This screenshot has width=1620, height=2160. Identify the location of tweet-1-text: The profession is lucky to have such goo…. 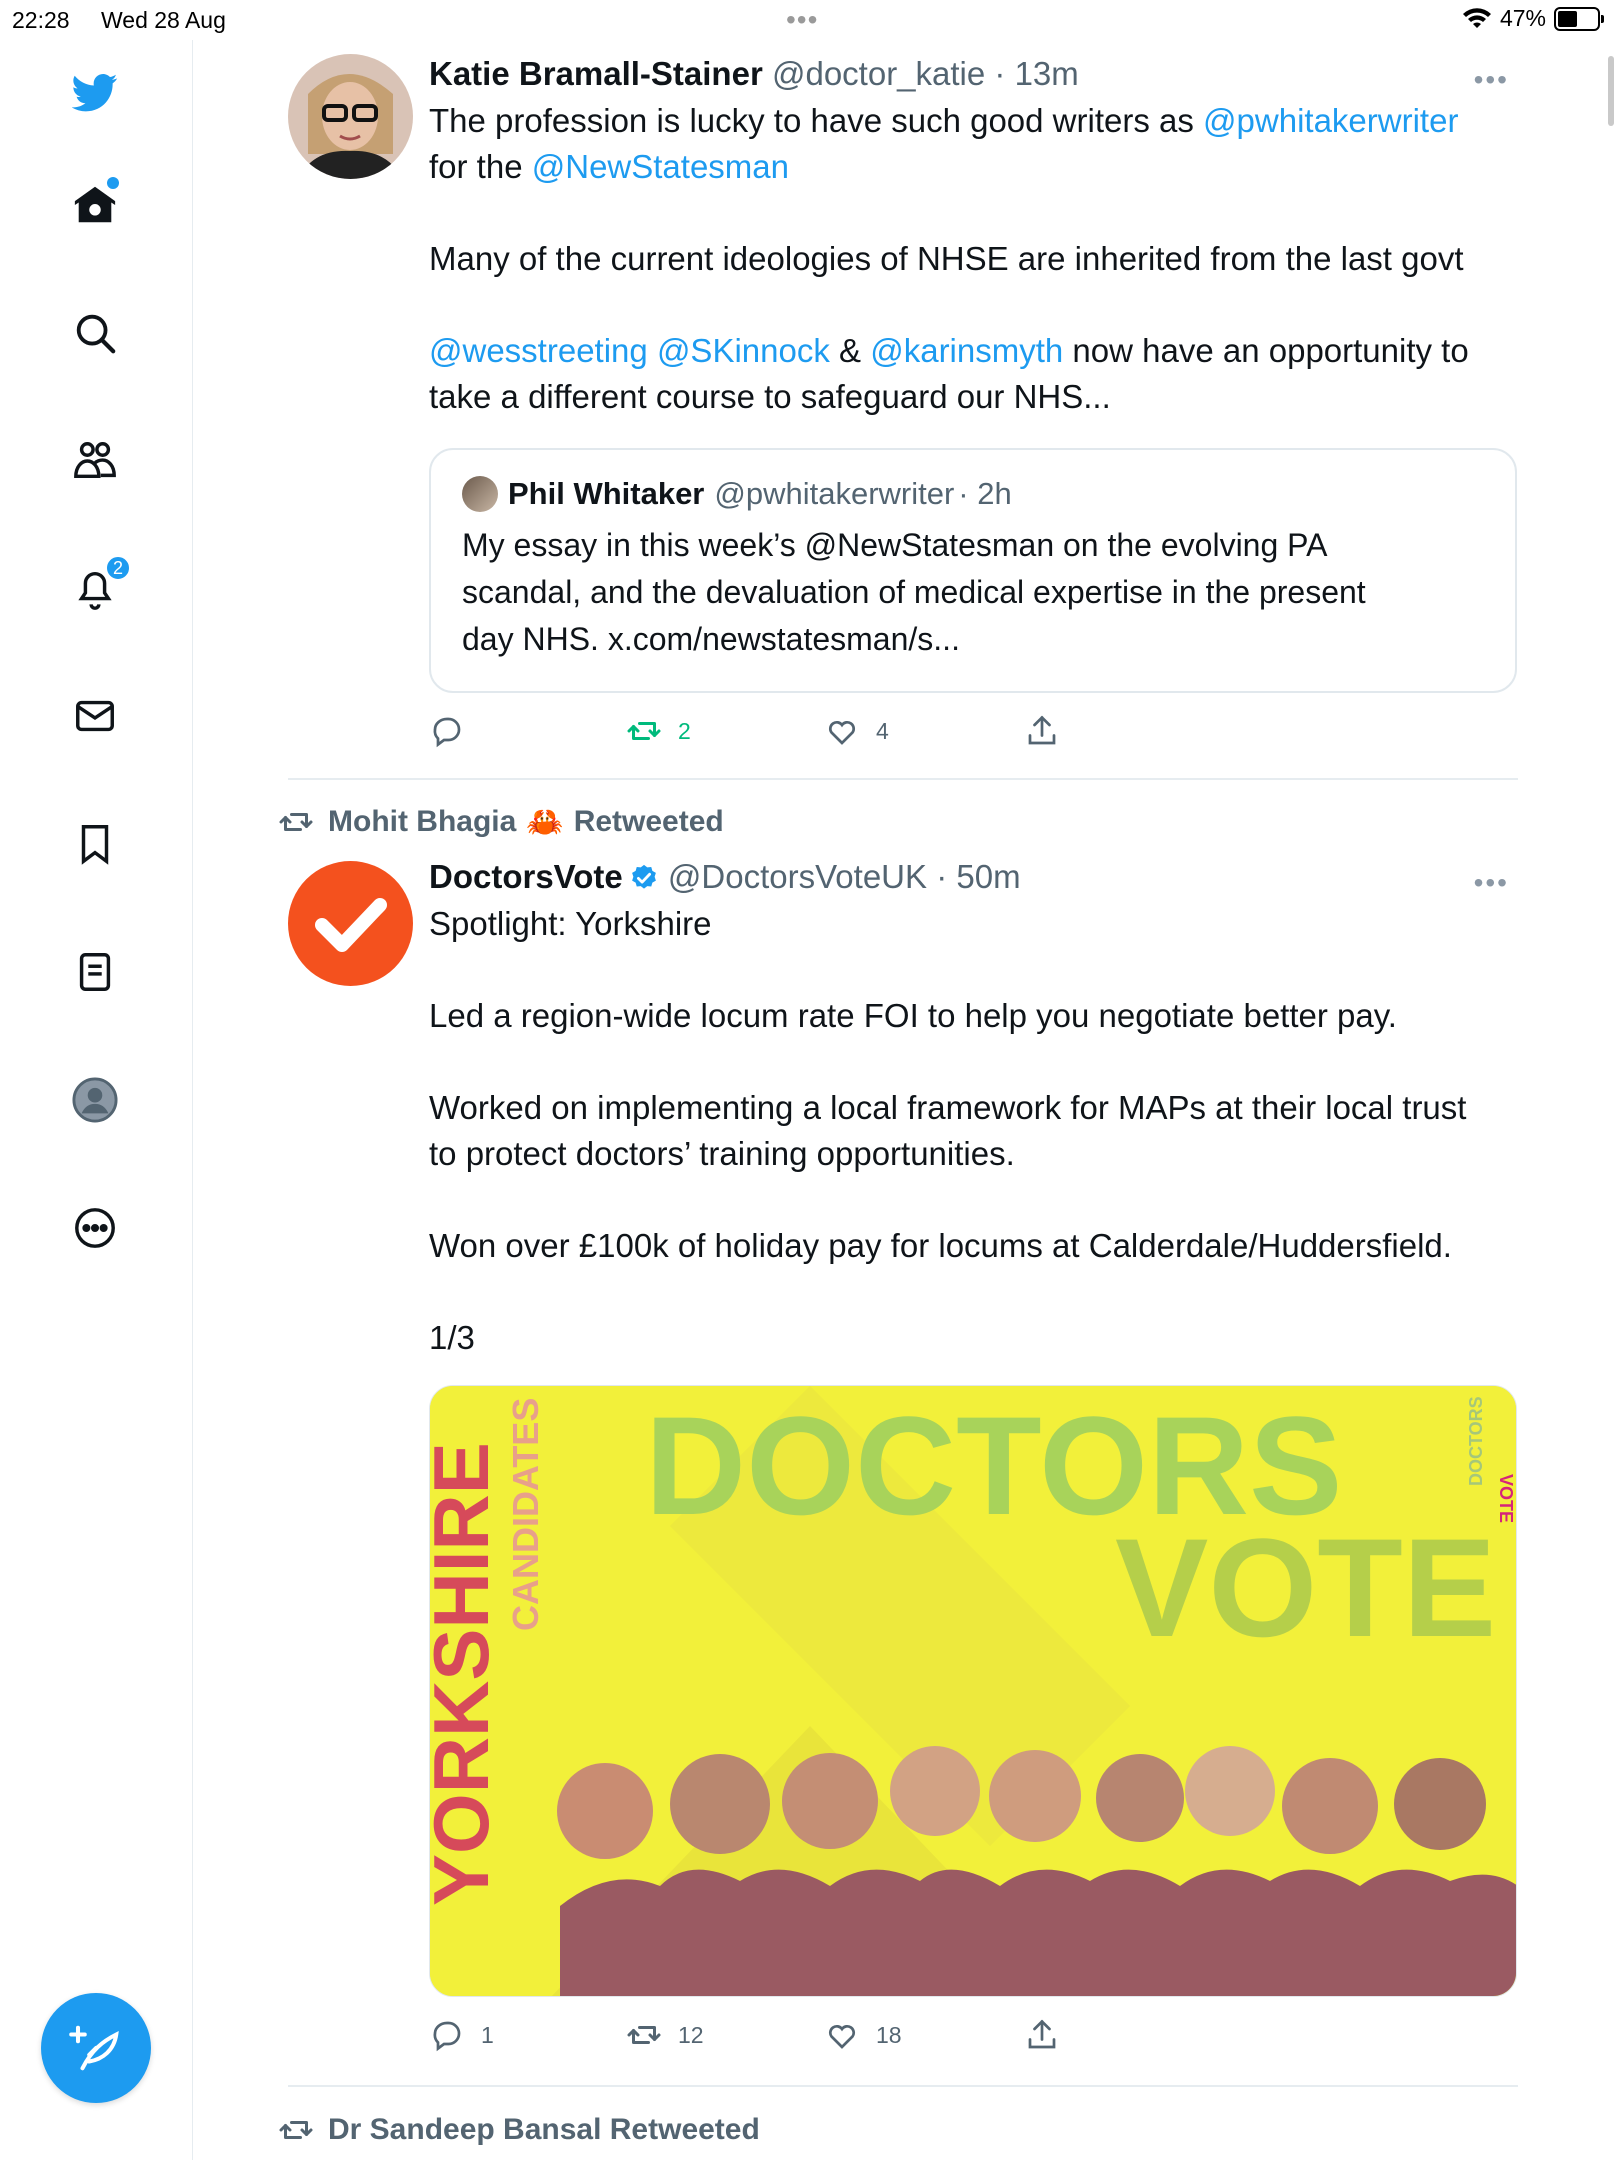
(969, 259).